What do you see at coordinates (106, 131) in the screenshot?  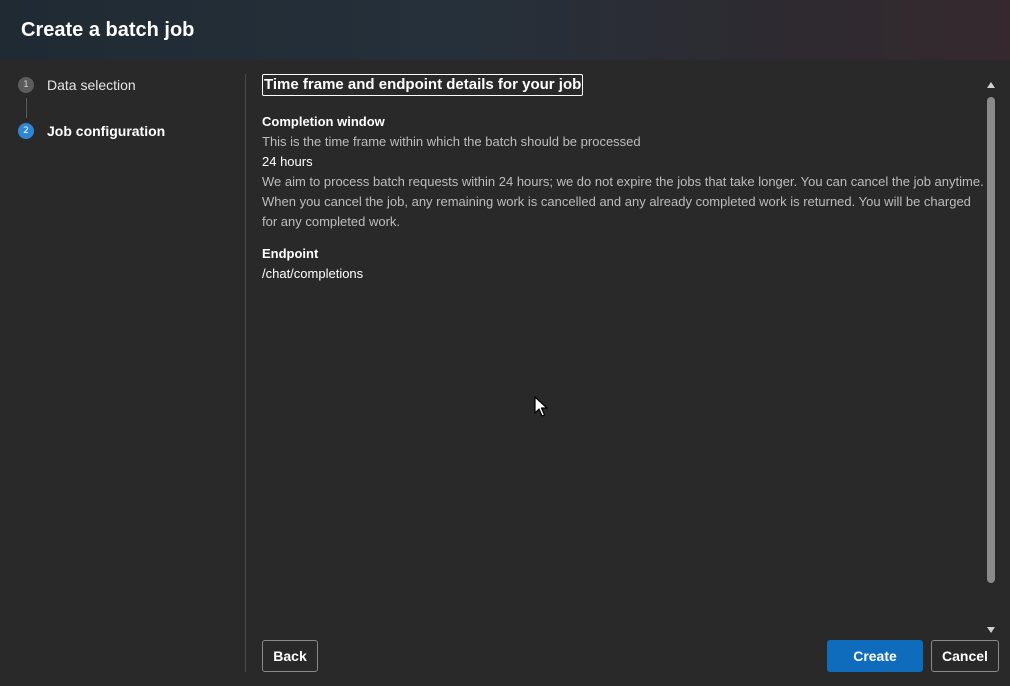 I see `step-label: Job configuration` at bounding box center [106, 131].